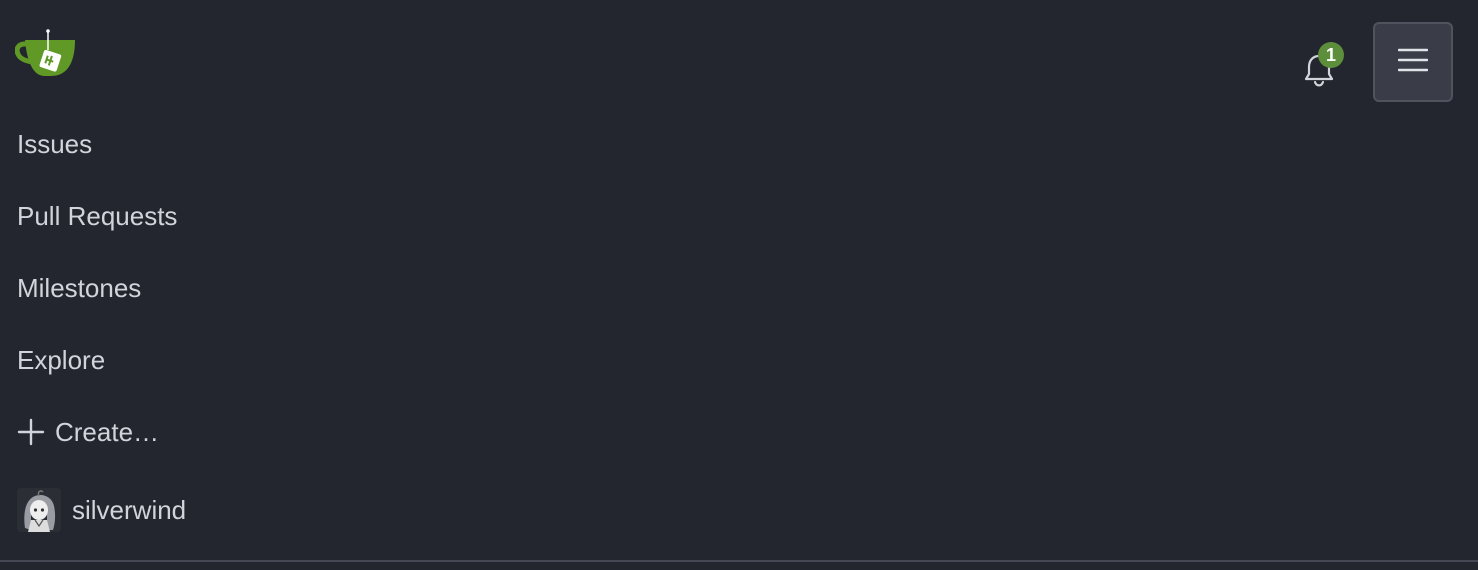 The width and height of the screenshot is (1478, 570). Describe the element at coordinates (61, 359) in the screenshot. I see `nav-item-label: Explore` at that location.